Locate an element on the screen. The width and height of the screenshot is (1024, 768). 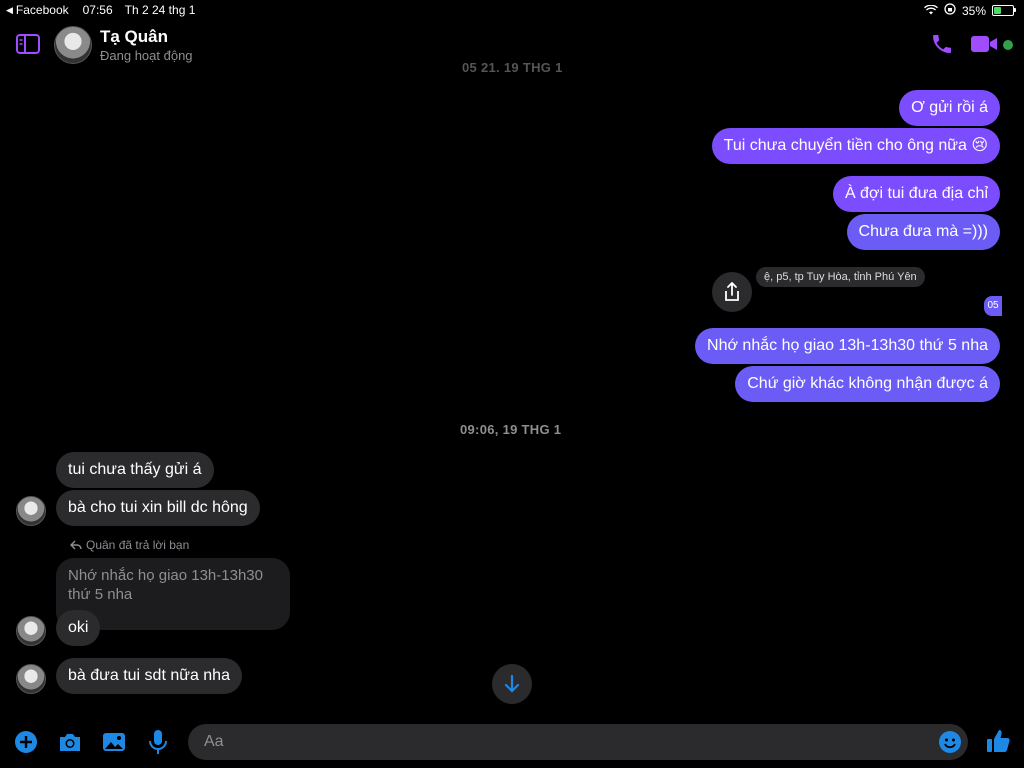
back-to-app-link: ◀ Facebook is located at coordinates (37, 10).